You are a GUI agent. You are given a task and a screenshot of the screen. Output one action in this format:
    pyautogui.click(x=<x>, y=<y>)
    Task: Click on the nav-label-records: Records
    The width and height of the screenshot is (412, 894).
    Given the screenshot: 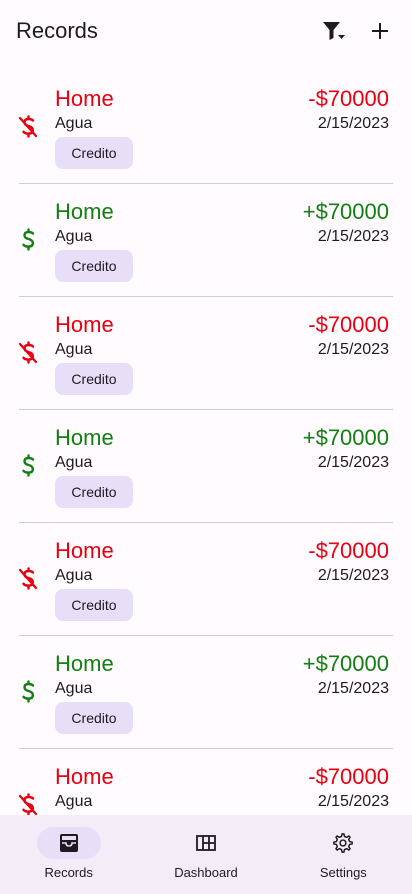 What is the action you would take?
    pyautogui.click(x=68, y=872)
    